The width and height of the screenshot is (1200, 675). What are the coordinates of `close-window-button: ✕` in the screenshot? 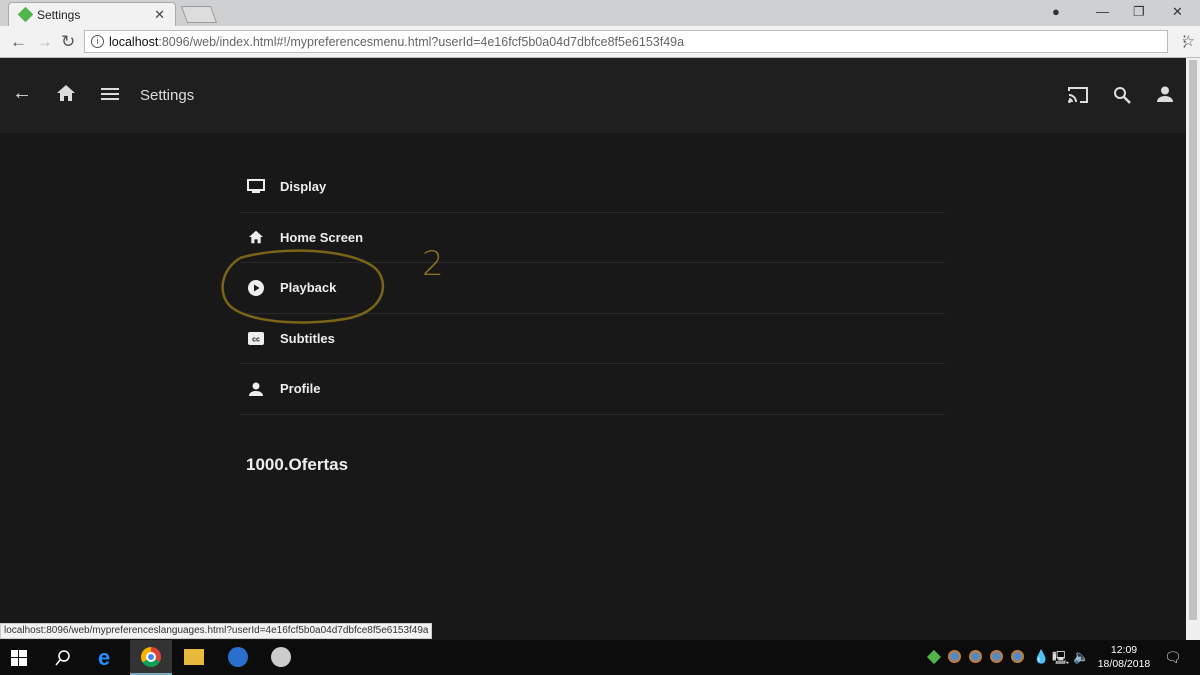 It's located at (1177, 12).